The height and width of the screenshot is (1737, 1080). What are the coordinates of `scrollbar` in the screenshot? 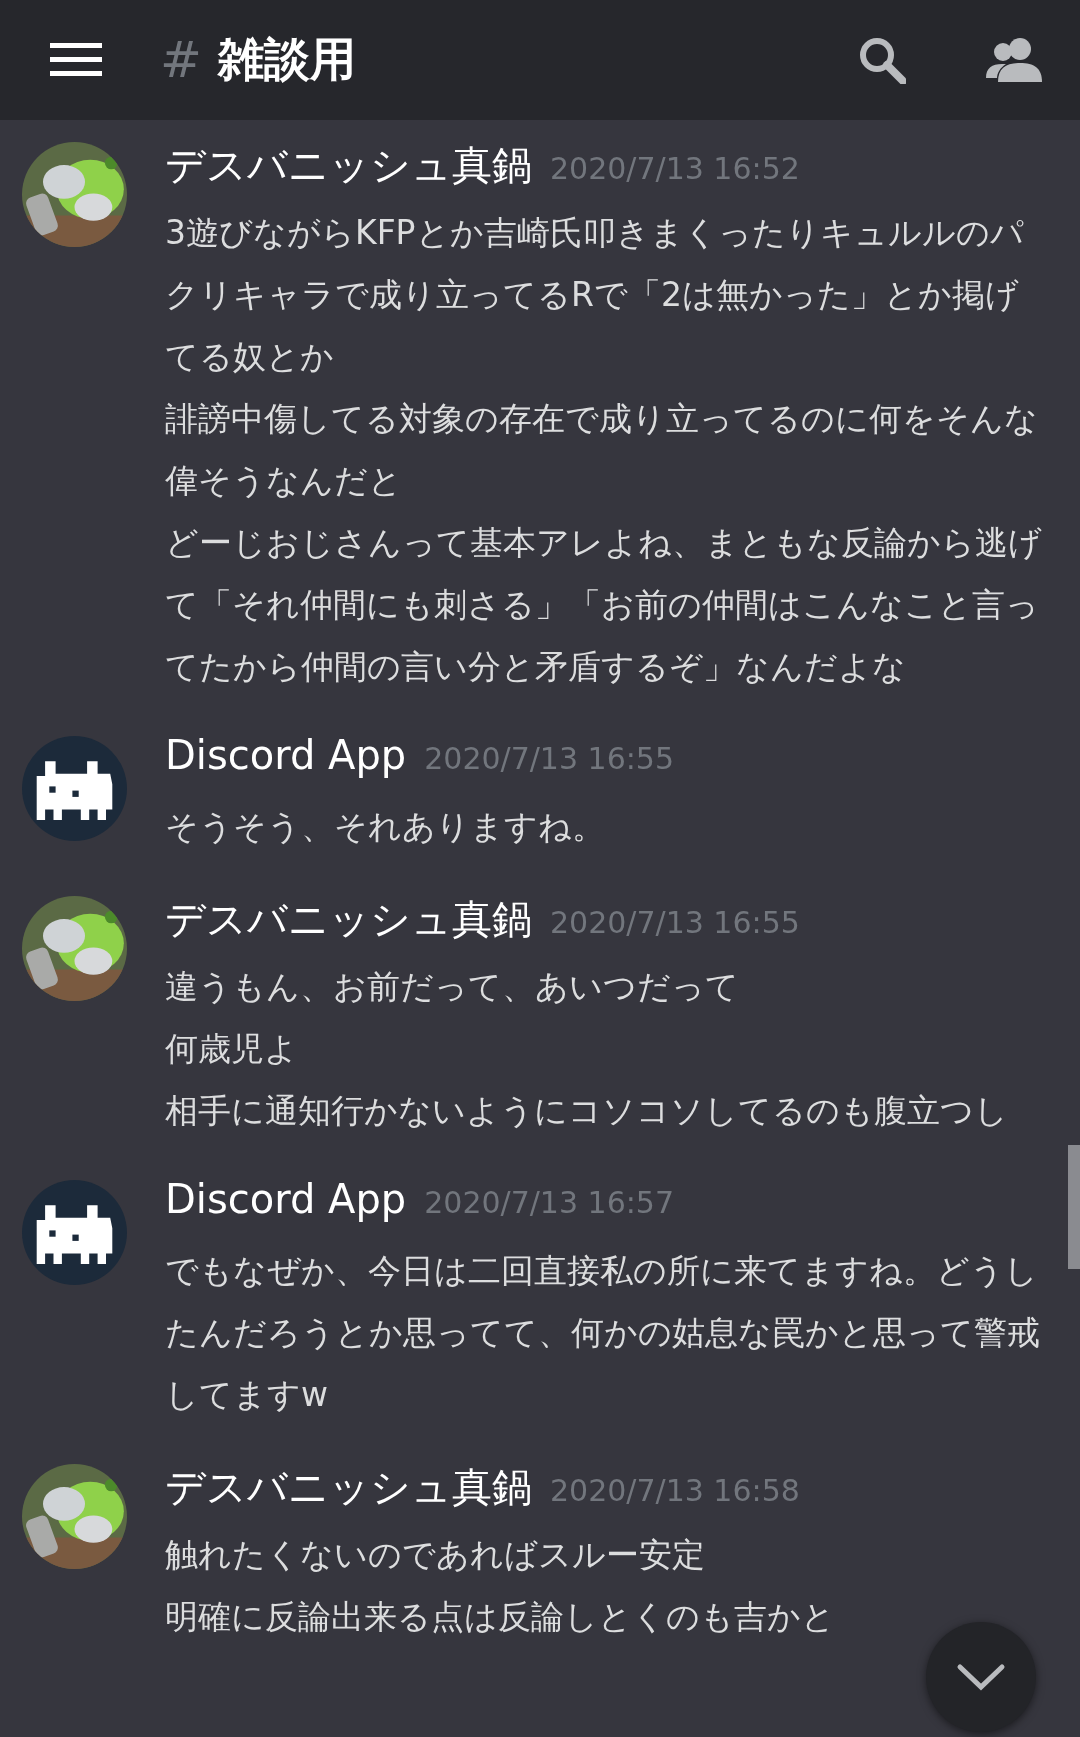 It's located at (1074, 1207).